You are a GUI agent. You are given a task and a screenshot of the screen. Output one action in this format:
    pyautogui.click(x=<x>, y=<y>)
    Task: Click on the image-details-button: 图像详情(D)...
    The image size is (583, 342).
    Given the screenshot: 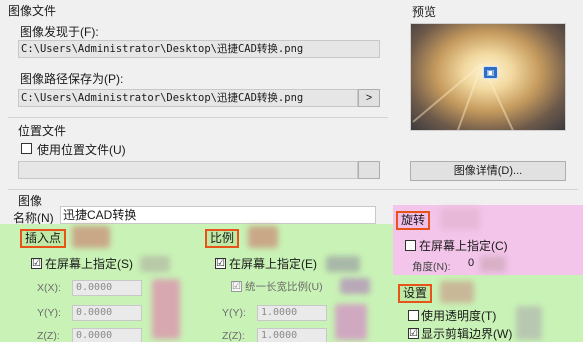 What is the action you would take?
    pyautogui.click(x=488, y=171)
    